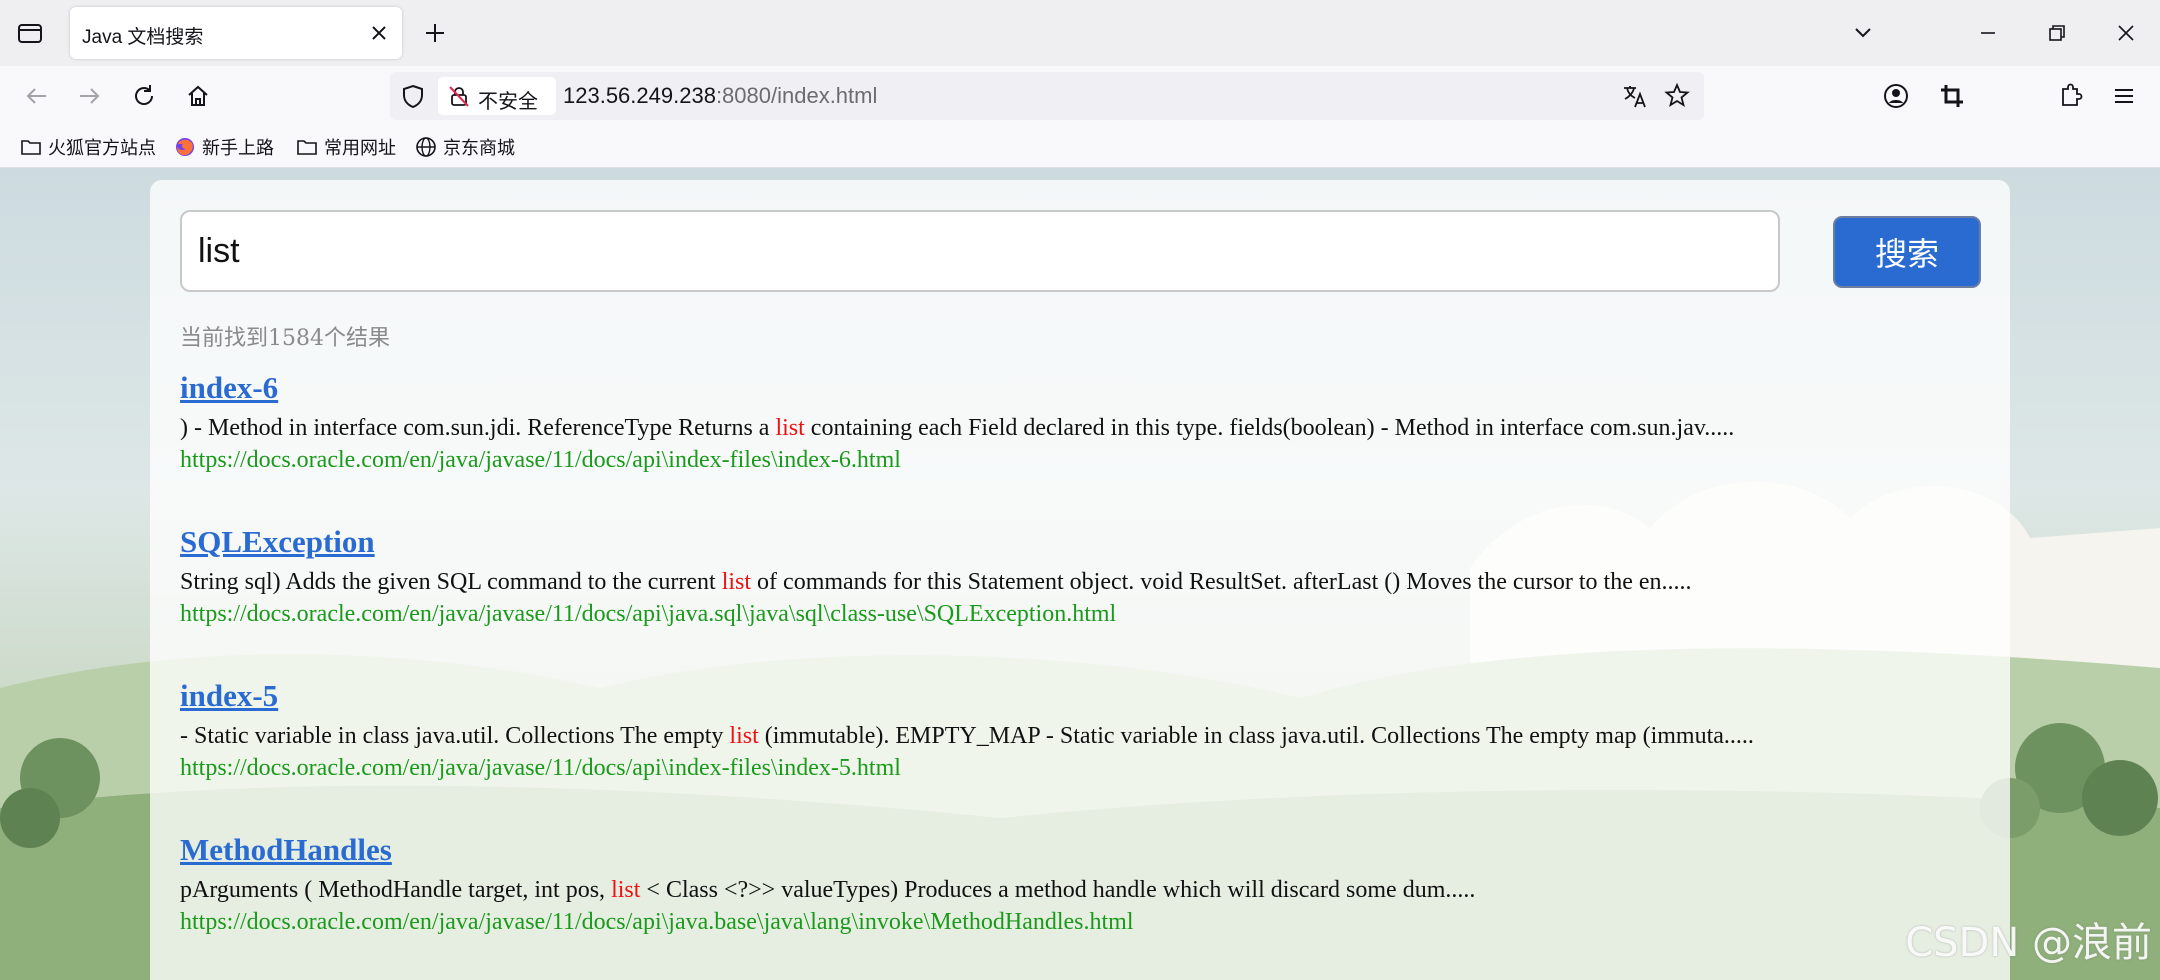  I want to click on bookmark-item: 火狐官方站点, so click(88, 147).